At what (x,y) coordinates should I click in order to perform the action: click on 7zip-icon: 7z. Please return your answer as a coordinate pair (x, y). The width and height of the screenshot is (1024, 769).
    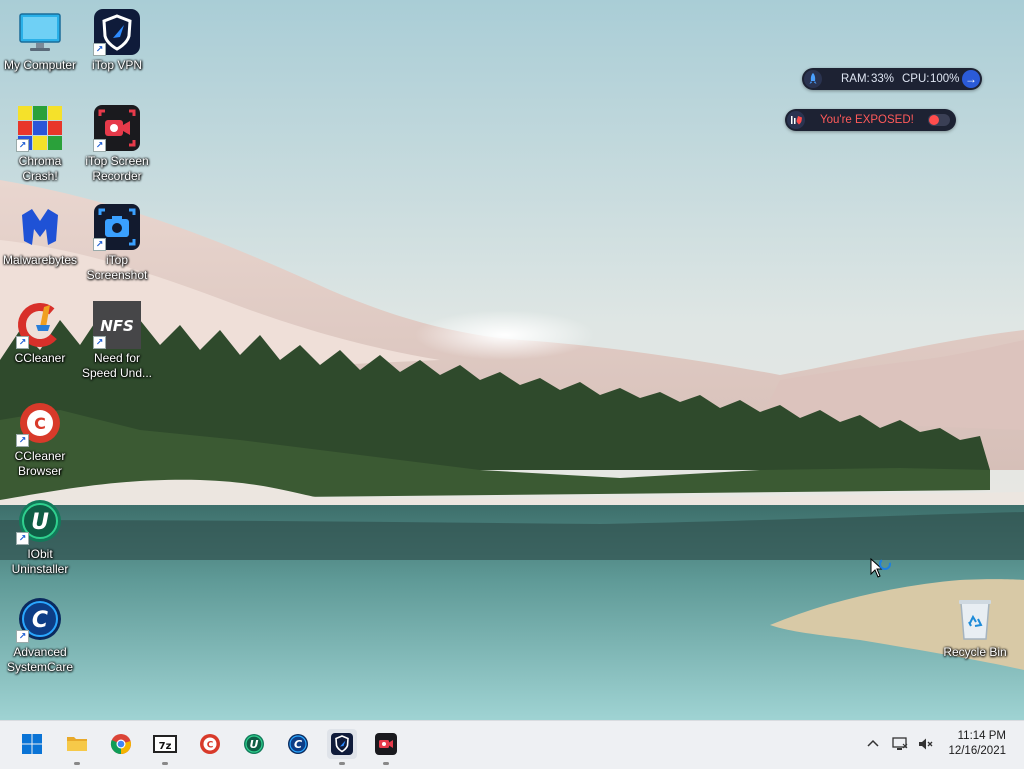
    Looking at the image, I should click on (165, 744).